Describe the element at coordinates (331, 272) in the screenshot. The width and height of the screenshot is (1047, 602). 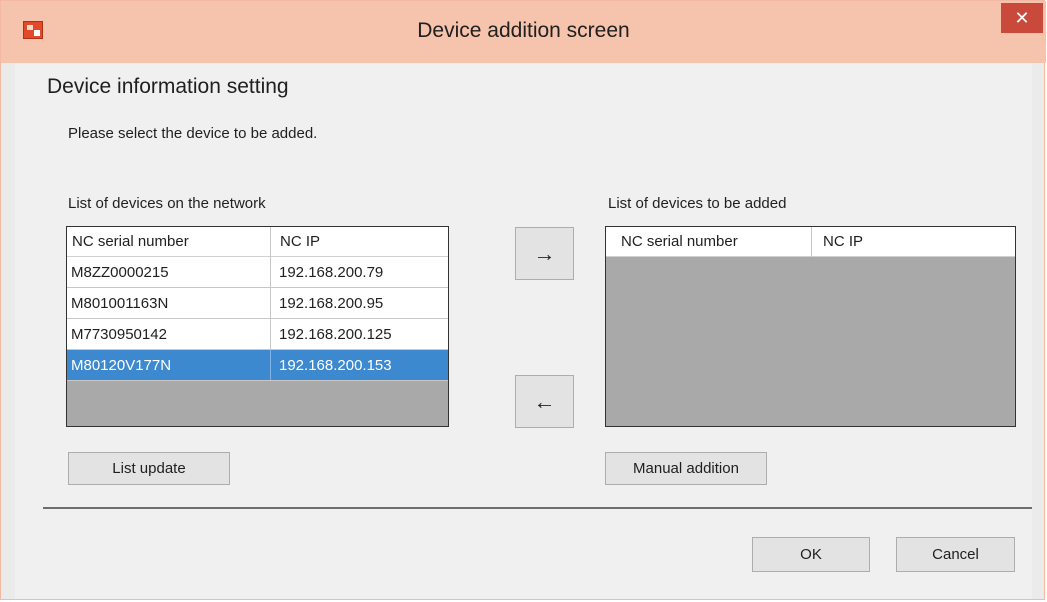
I see `ip-cell: 192.168.200.79` at that location.